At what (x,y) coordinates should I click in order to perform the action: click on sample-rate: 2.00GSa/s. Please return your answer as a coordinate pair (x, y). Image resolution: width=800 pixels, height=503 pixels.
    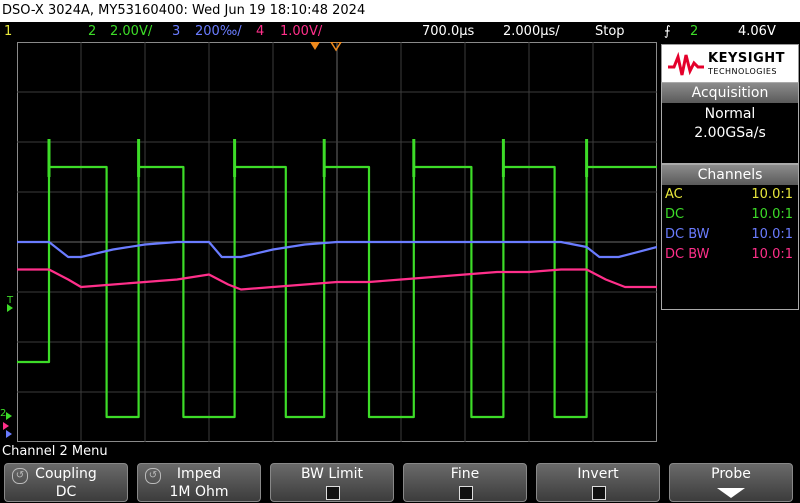
    Looking at the image, I should click on (730, 133).